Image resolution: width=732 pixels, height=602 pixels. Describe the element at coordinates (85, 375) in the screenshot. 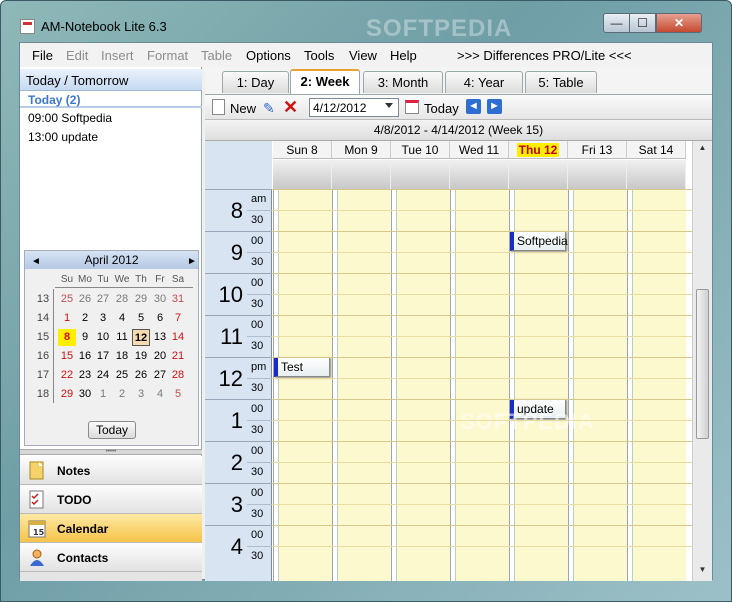

I see `calendar-day: 23` at that location.